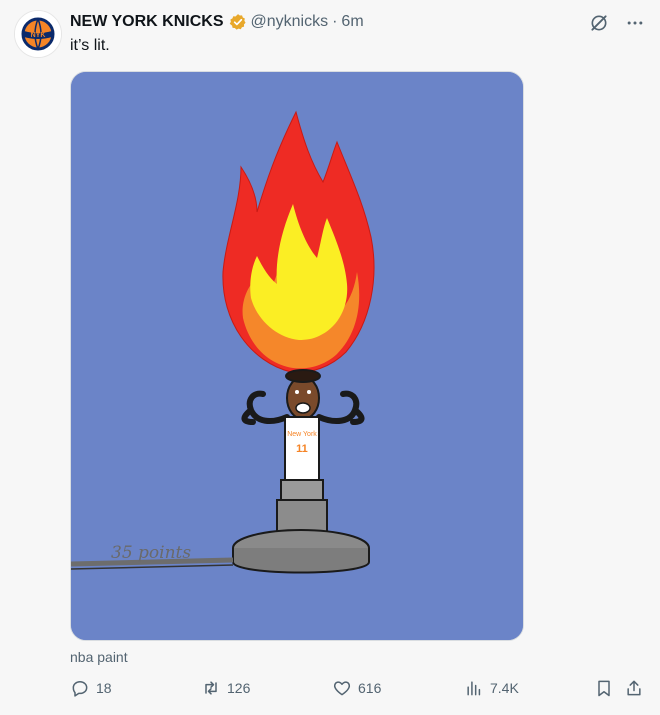  I want to click on tweet-text: it’s lit., so click(90, 45).